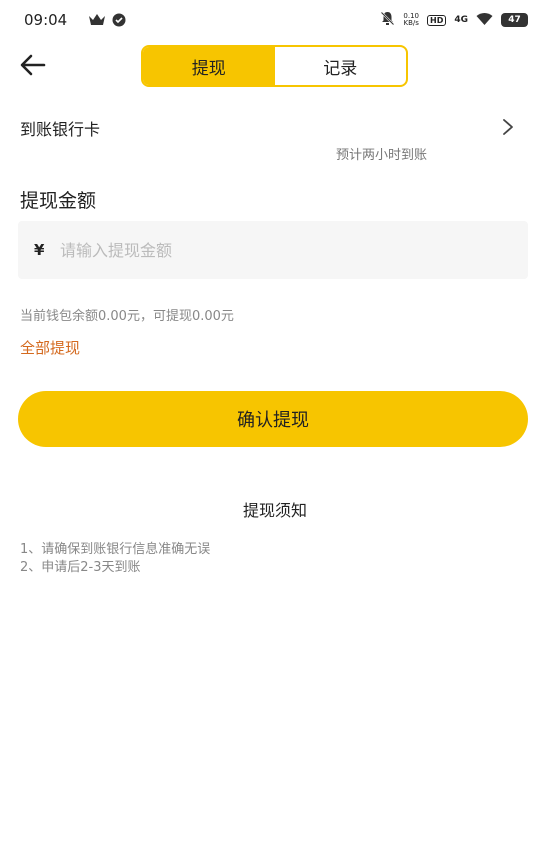 This screenshot has width=550, height=857. Describe the element at coordinates (461, 20) in the screenshot. I see `signal-label: 4G` at that location.